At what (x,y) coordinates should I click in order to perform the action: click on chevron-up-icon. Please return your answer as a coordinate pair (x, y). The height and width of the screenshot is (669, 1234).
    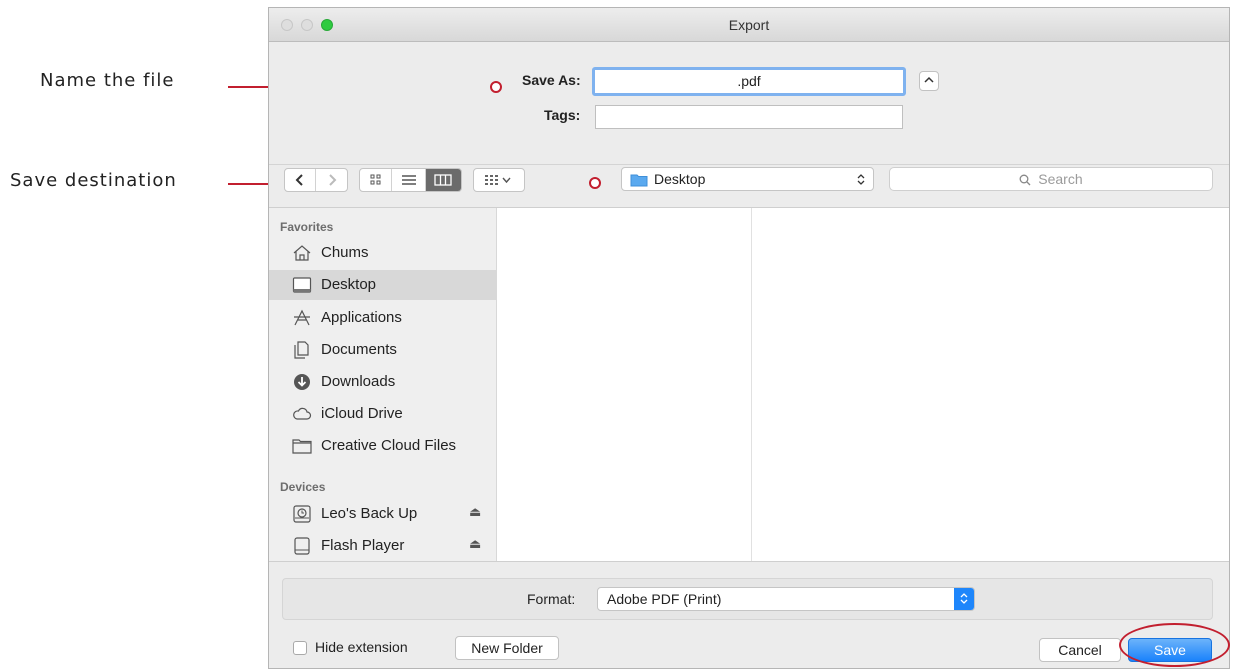
    Looking at the image, I should click on (929, 79).